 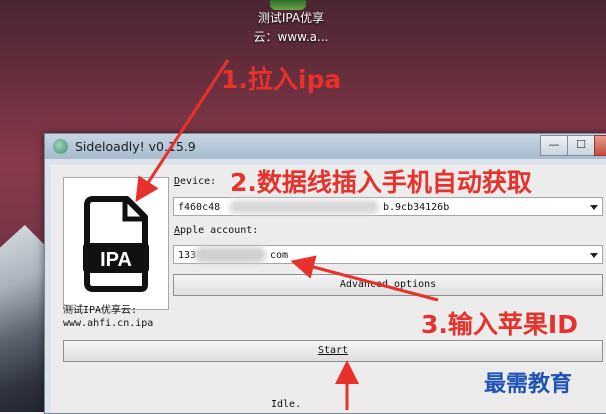 What do you see at coordinates (364, 278) in the screenshot?
I see `arrow-step3` at bounding box center [364, 278].